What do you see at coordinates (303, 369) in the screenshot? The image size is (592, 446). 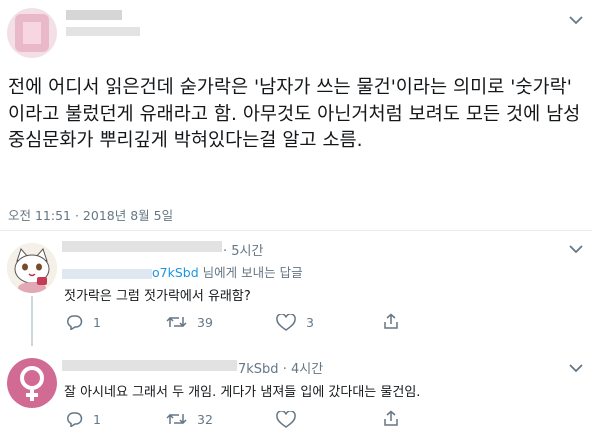 I see `reply-time: · 4시간` at bounding box center [303, 369].